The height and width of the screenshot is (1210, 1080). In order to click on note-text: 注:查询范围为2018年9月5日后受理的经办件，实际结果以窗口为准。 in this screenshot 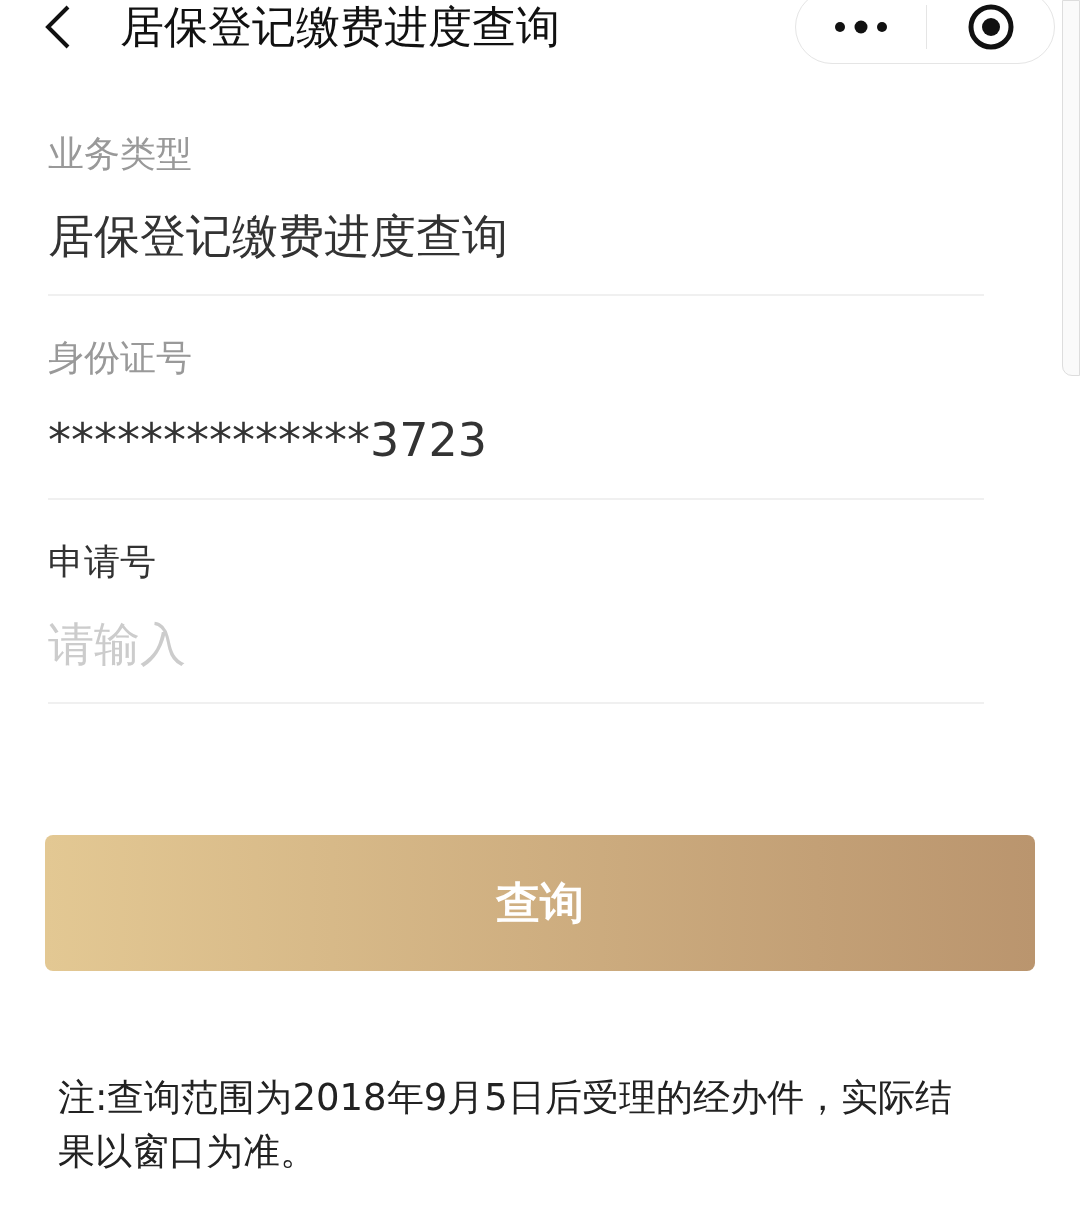, I will do `click(505, 1125)`.